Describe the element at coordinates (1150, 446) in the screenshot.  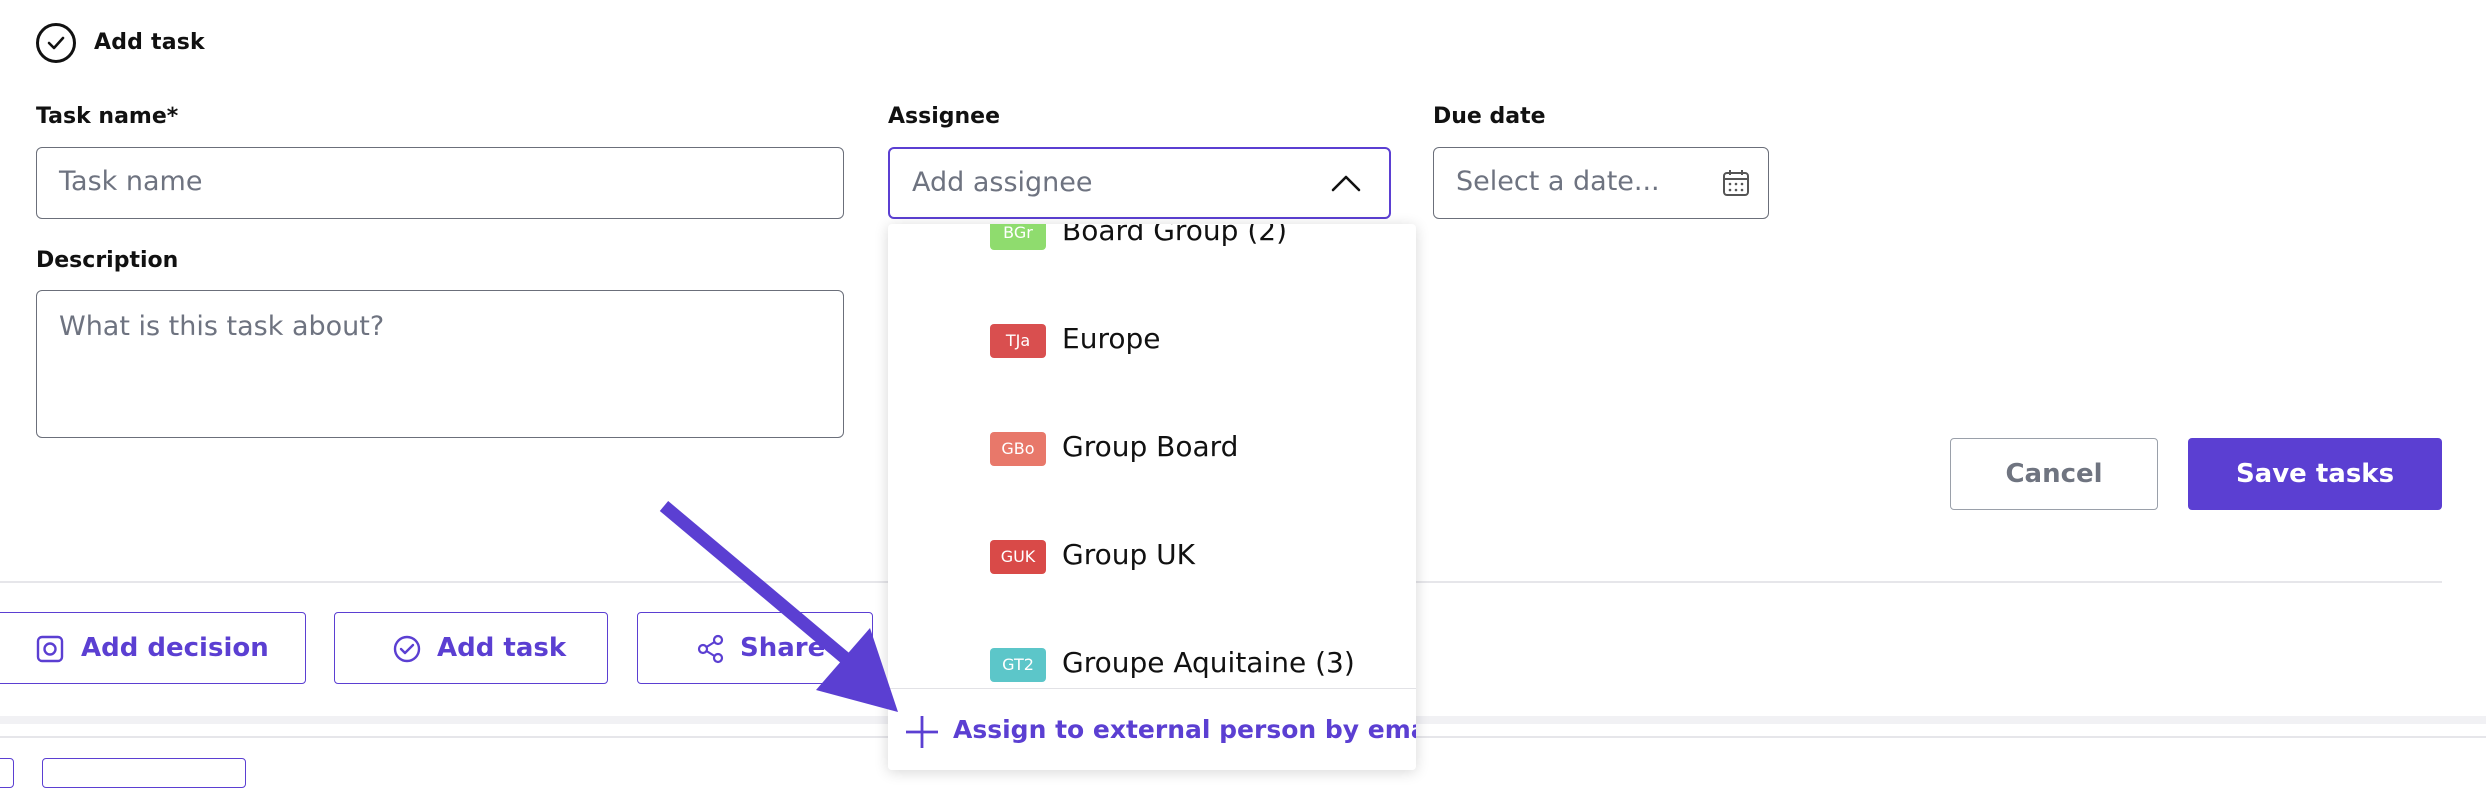
I see `option-label: Group Board` at that location.